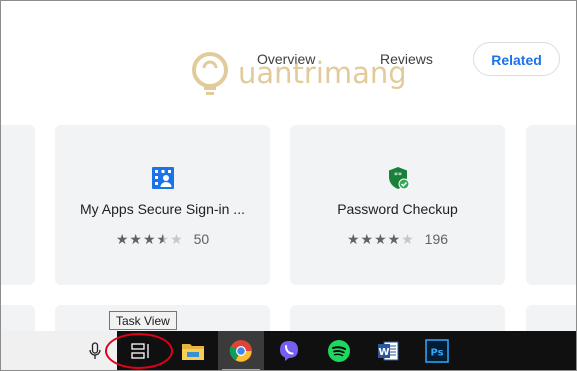 Image resolution: width=577 pixels, height=371 pixels. I want to click on lightbulb-icon, so click(210, 73).